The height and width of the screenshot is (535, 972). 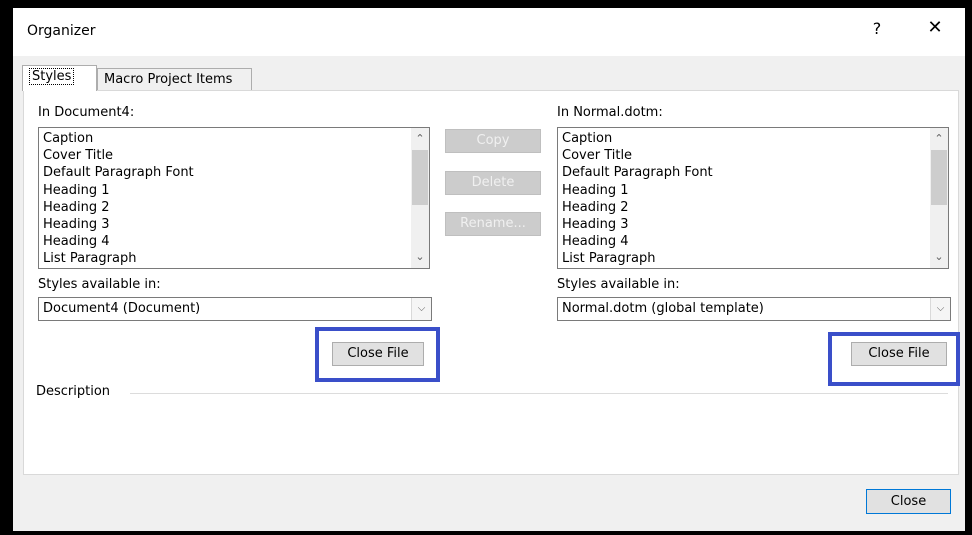 What do you see at coordinates (168, 79) in the screenshot?
I see `tab-macro-label: Macro Project Items` at bounding box center [168, 79].